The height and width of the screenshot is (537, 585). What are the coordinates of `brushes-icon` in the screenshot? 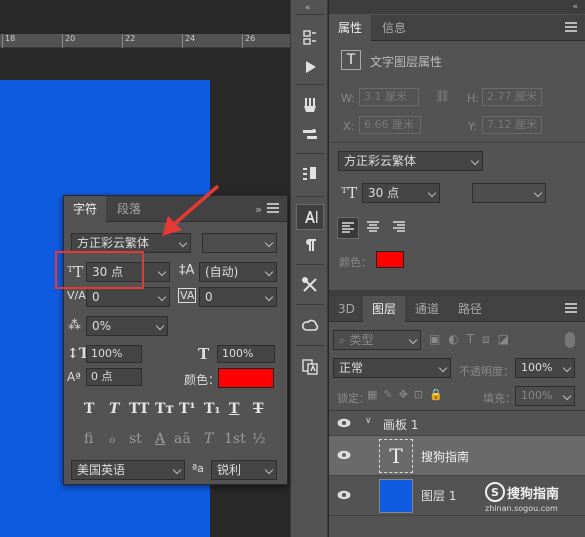 It's located at (310, 105).